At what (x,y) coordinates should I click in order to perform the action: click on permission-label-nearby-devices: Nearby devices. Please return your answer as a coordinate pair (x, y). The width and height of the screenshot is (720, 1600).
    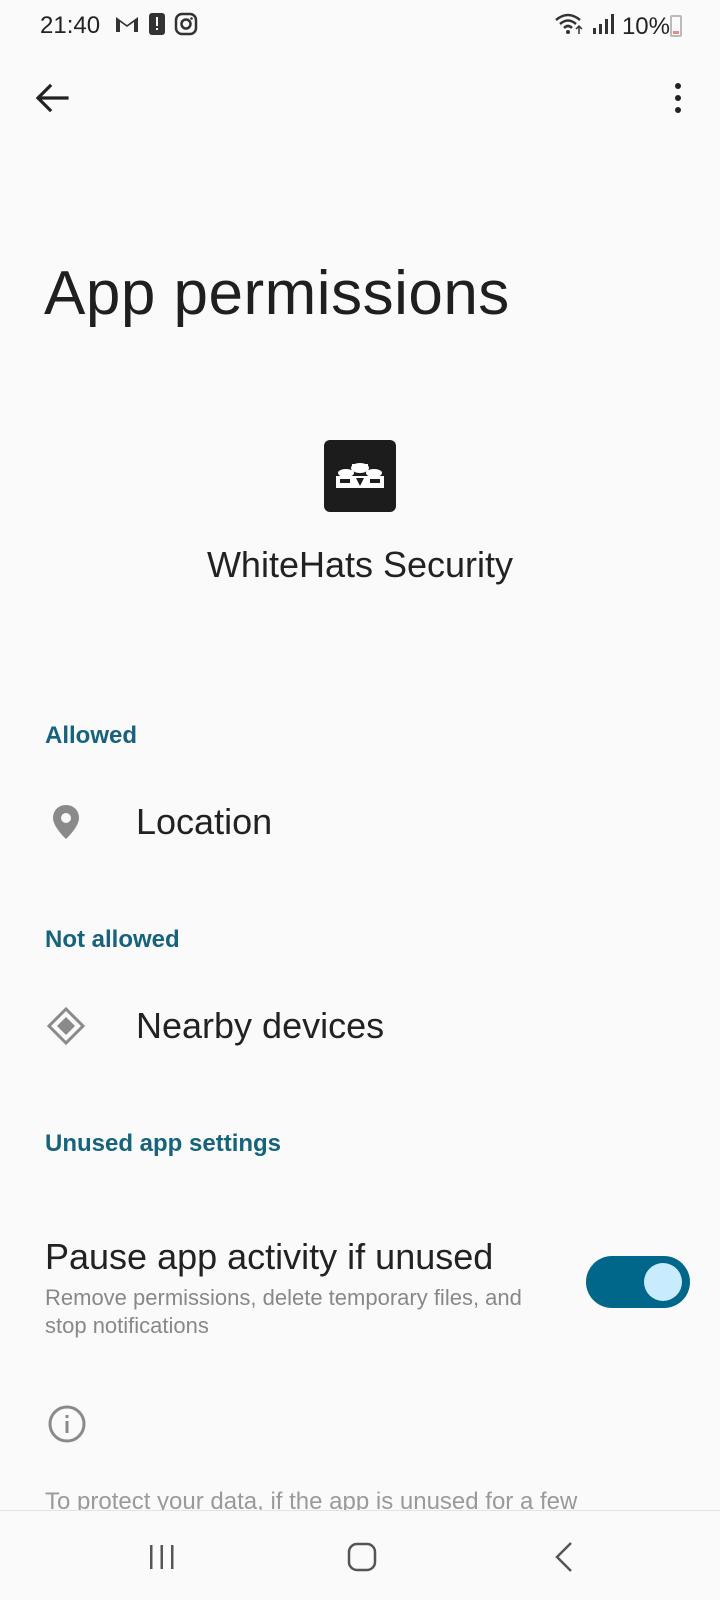
    Looking at the image, I should click on (260, 1025).